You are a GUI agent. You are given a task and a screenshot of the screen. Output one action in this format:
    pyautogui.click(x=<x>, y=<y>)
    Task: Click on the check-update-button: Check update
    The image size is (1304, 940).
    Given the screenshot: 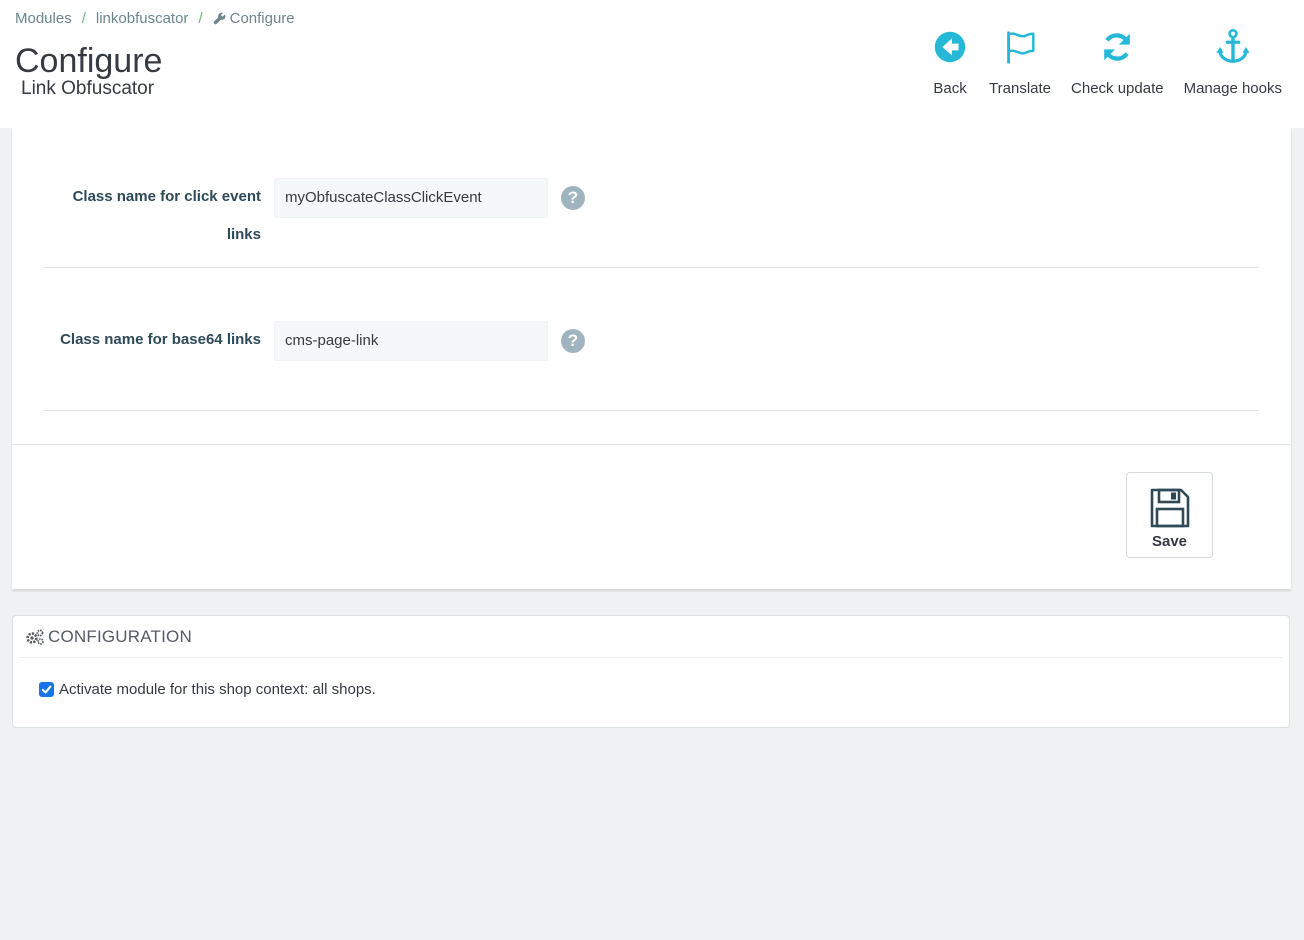 What is the action you would take?
    pyautogui.click(x=1117, y=62)
    